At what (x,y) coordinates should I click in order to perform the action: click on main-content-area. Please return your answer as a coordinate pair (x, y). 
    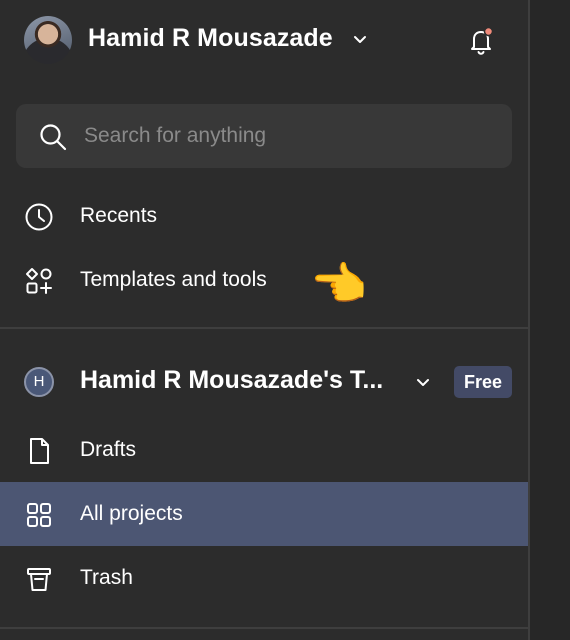
    Looking at the image, I should click on (550, 320).